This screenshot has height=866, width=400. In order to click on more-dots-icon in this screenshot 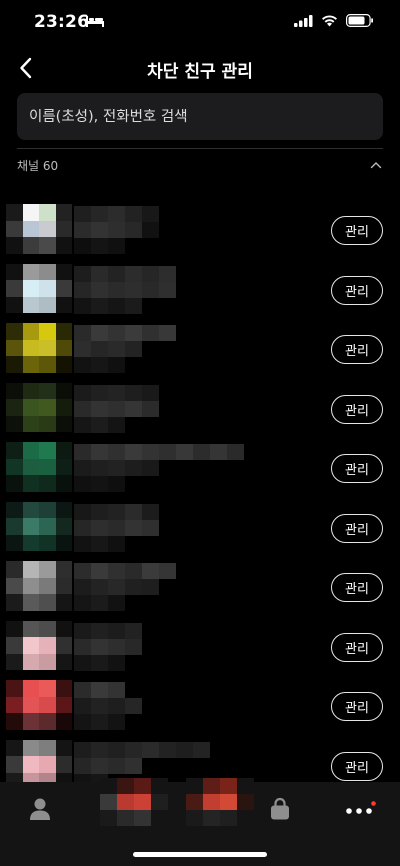, I will do `click(361, 807)`.